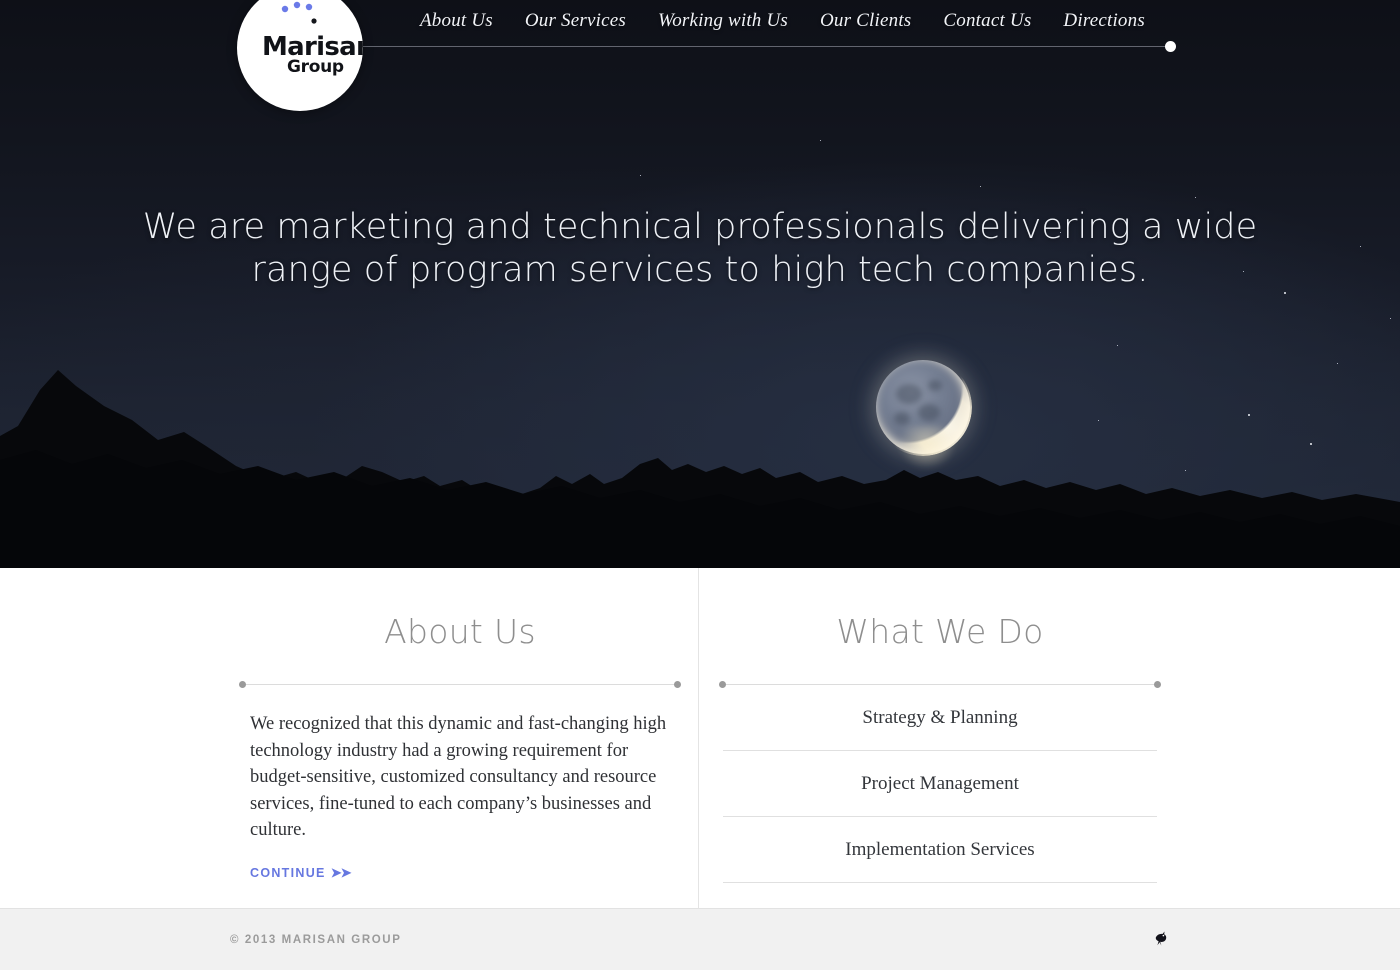  Describe the element at coordinates (460, 684) in the screenshot. I see `about-us-rule` at that location.